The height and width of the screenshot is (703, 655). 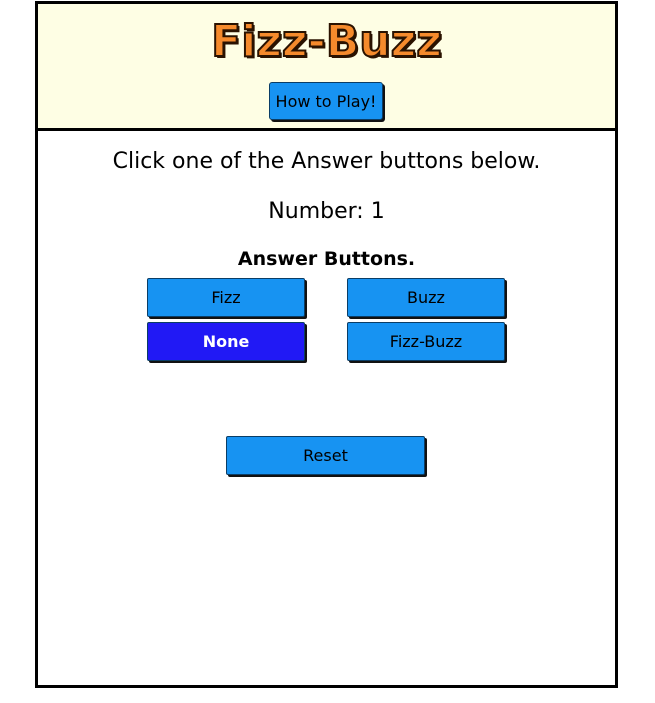 I want to click on answer-buttons-heading: Answer Buttons., so click(x=326, y=259).